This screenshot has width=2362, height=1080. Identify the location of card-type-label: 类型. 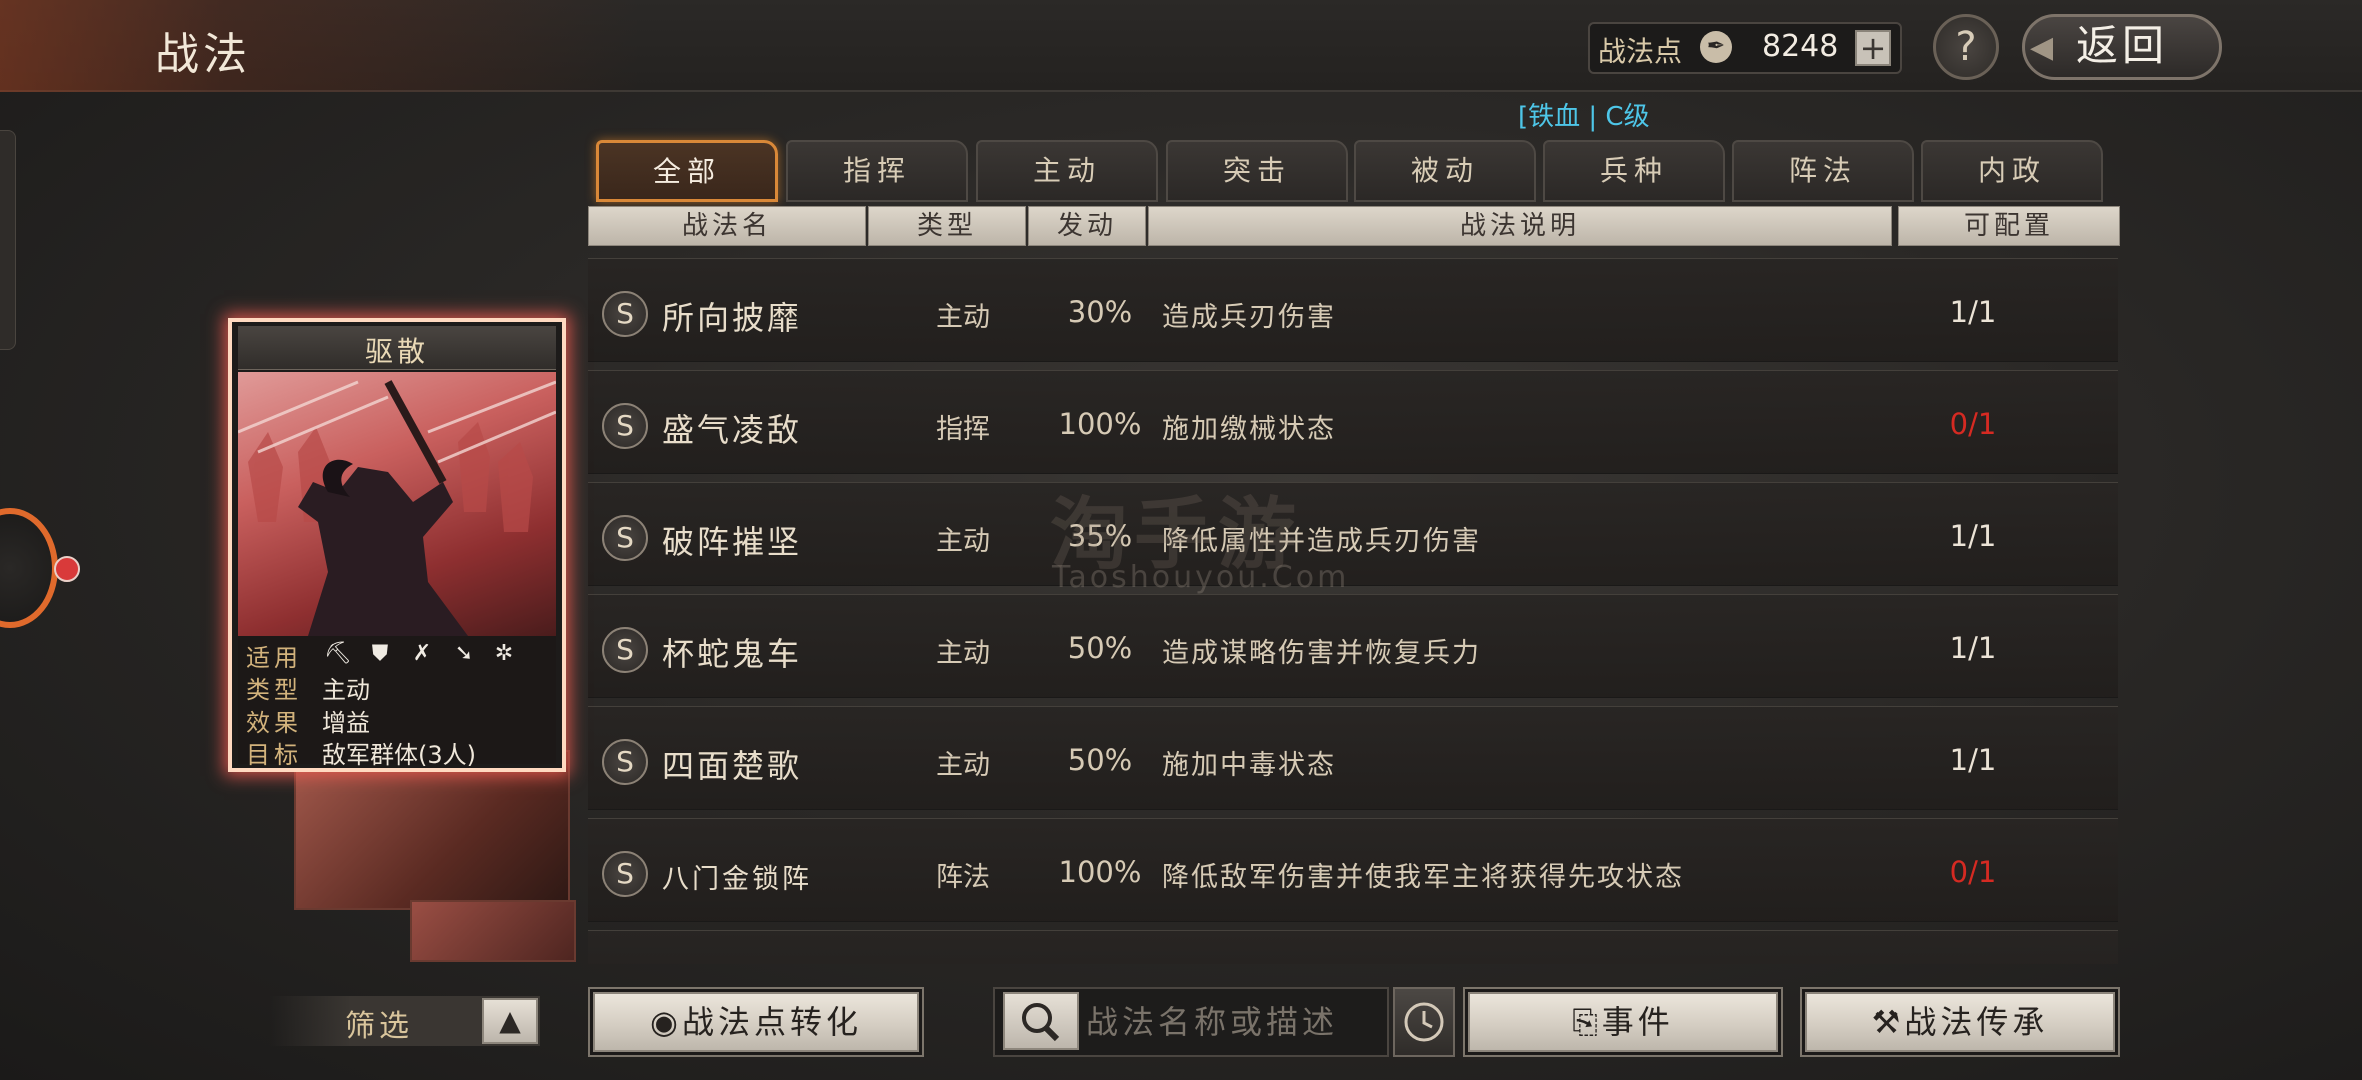
(274, 690).